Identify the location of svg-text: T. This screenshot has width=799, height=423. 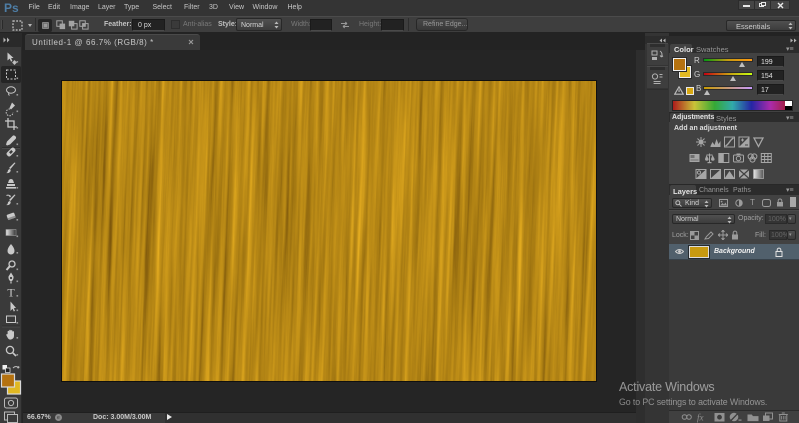
(11, 293).